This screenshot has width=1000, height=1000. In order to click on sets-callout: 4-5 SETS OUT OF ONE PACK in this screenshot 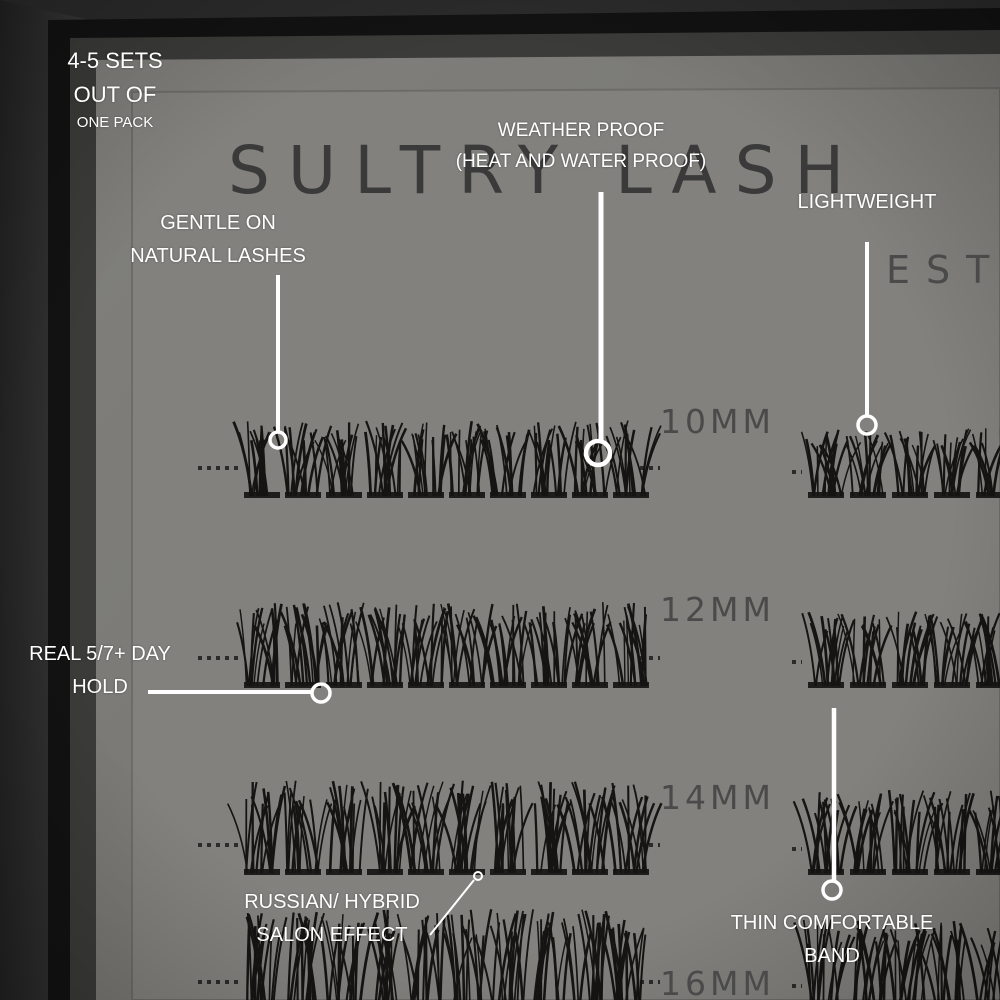, I will do `click(115, 89)`.